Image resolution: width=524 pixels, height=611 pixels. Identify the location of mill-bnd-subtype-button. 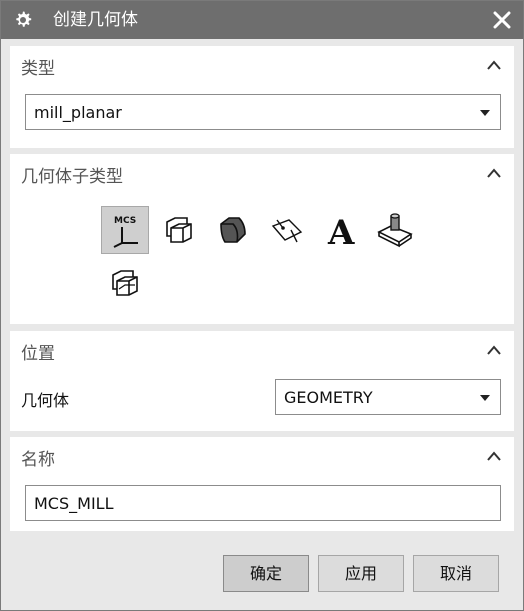
(125, 285).